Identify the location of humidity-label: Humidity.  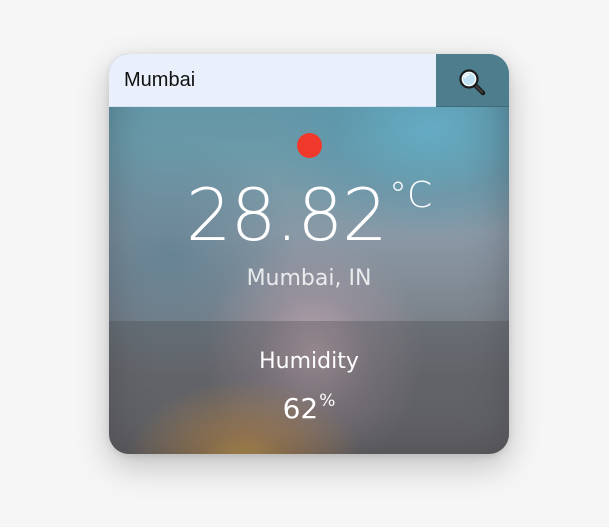
(309, 361).